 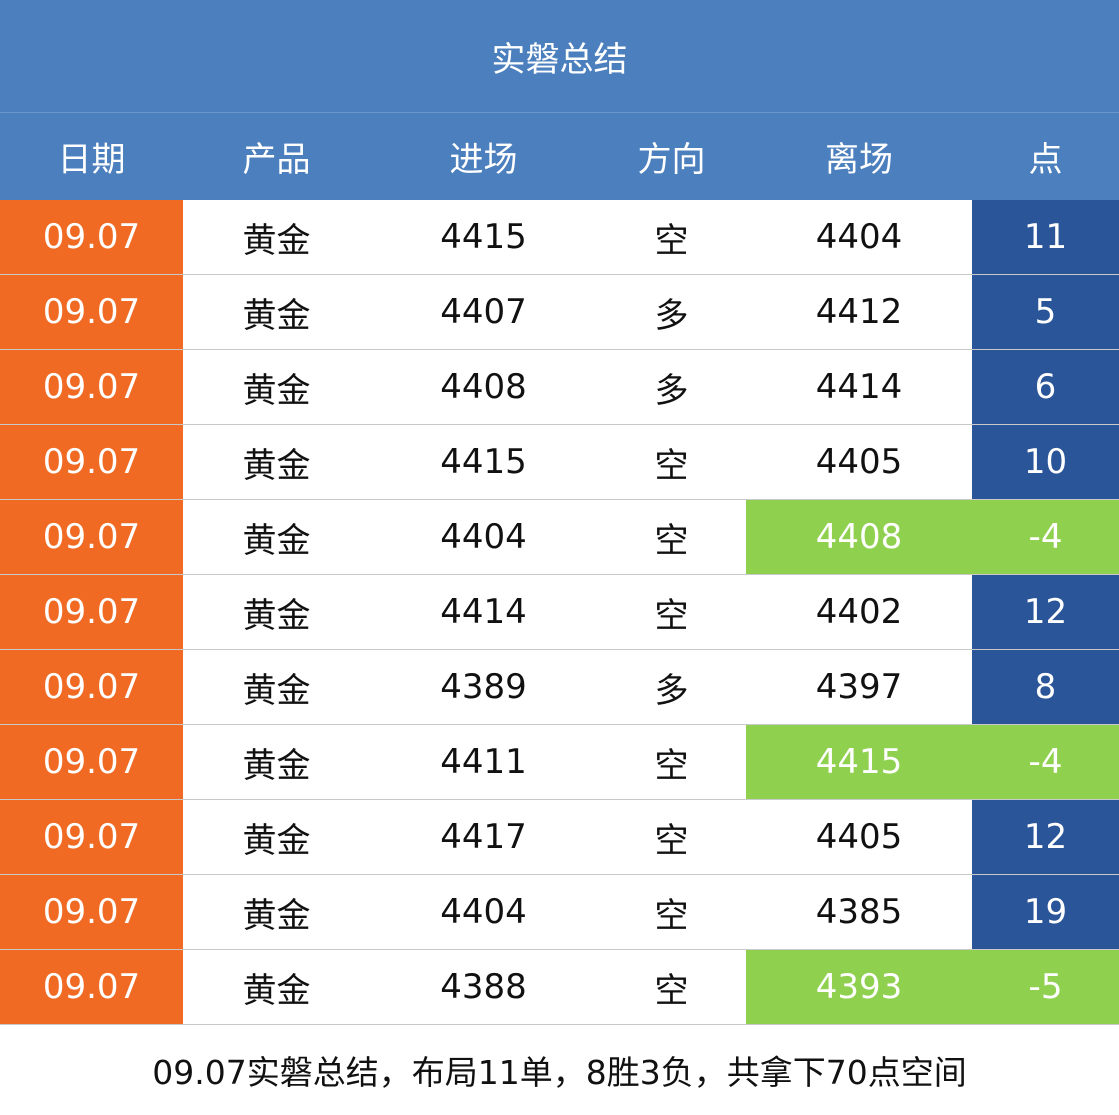 What do you see at coordinates (483, 312) in the screenshot?
I see `cell-entry: 4407` at bounding box center [483, 312].